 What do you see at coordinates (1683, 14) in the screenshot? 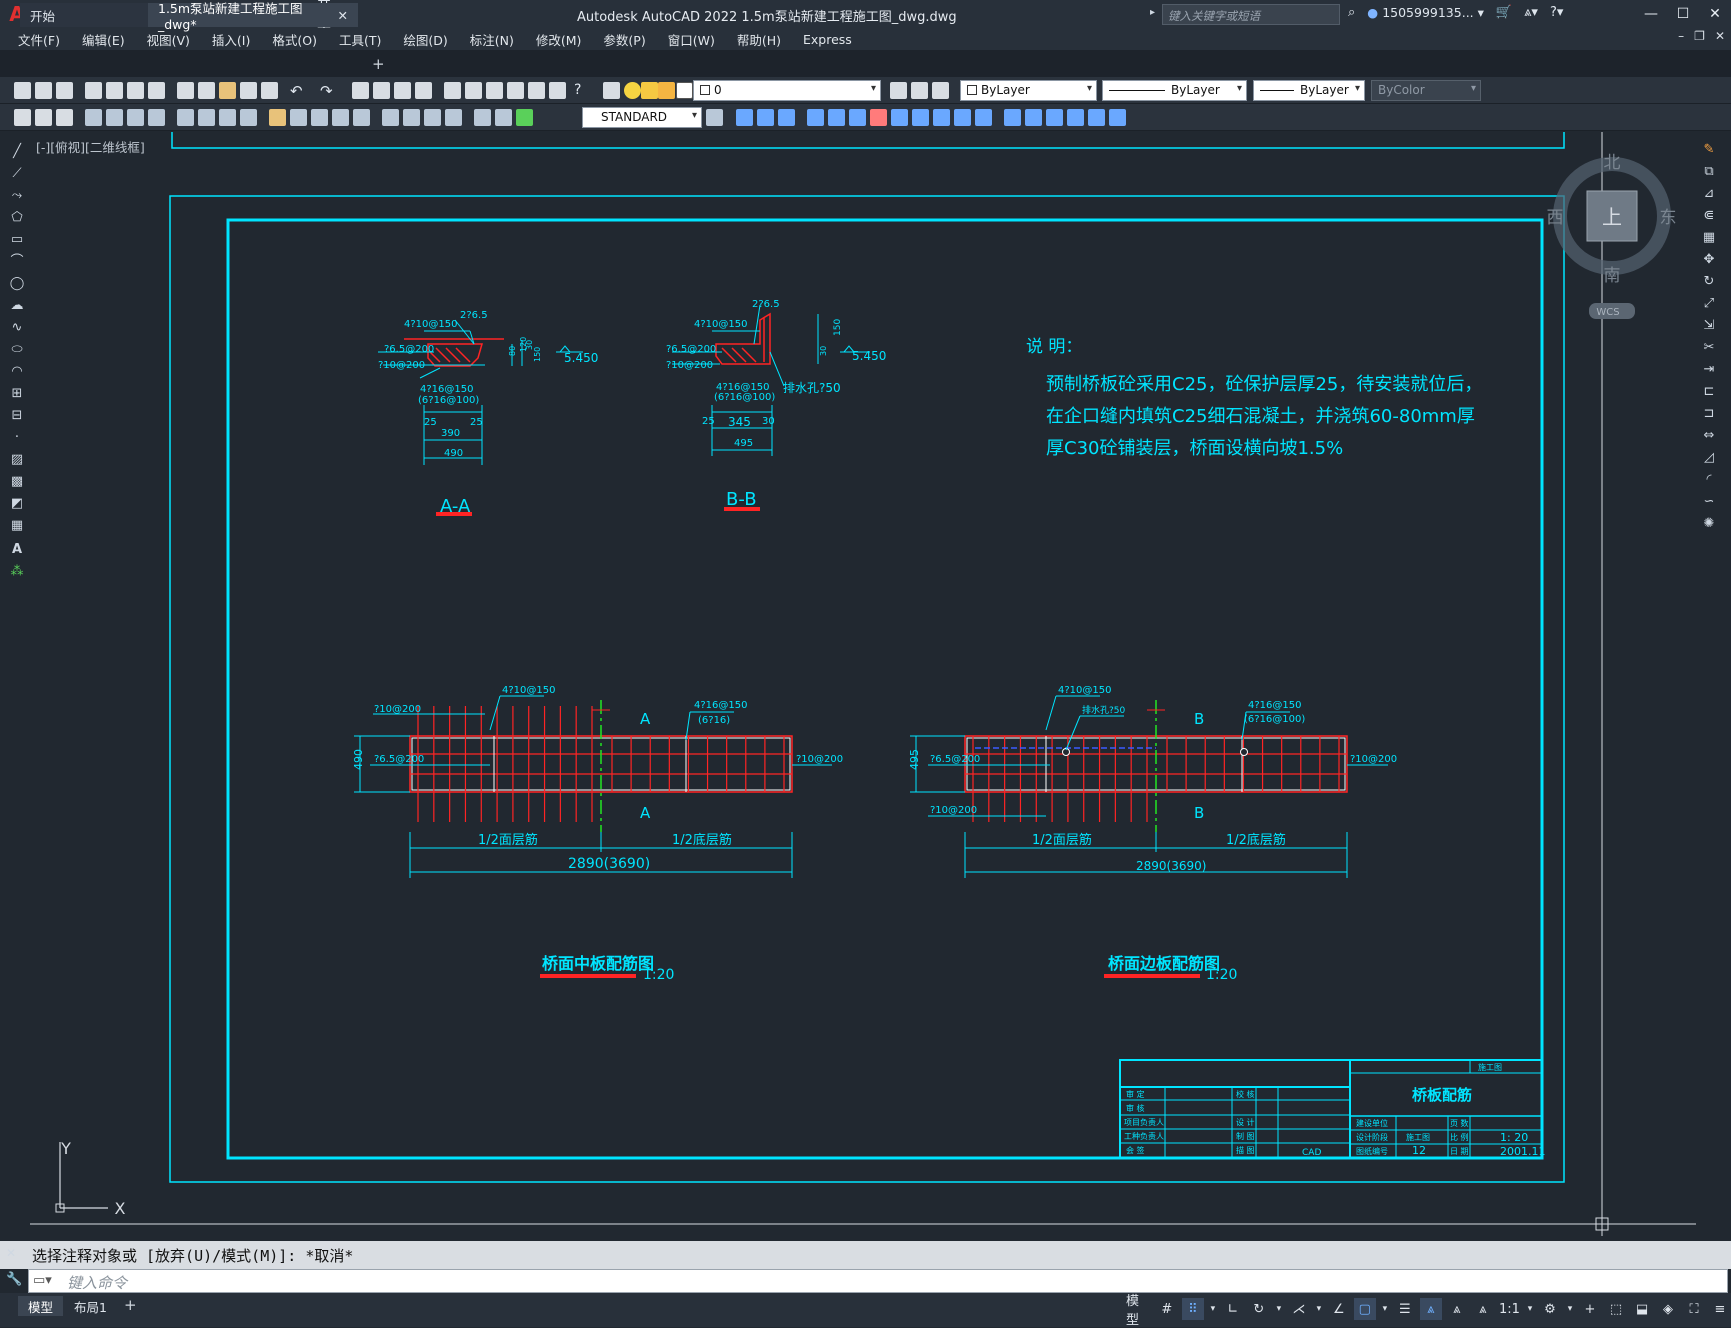
I see `maximize-button: ☐` at bounding box center [1683, 14].